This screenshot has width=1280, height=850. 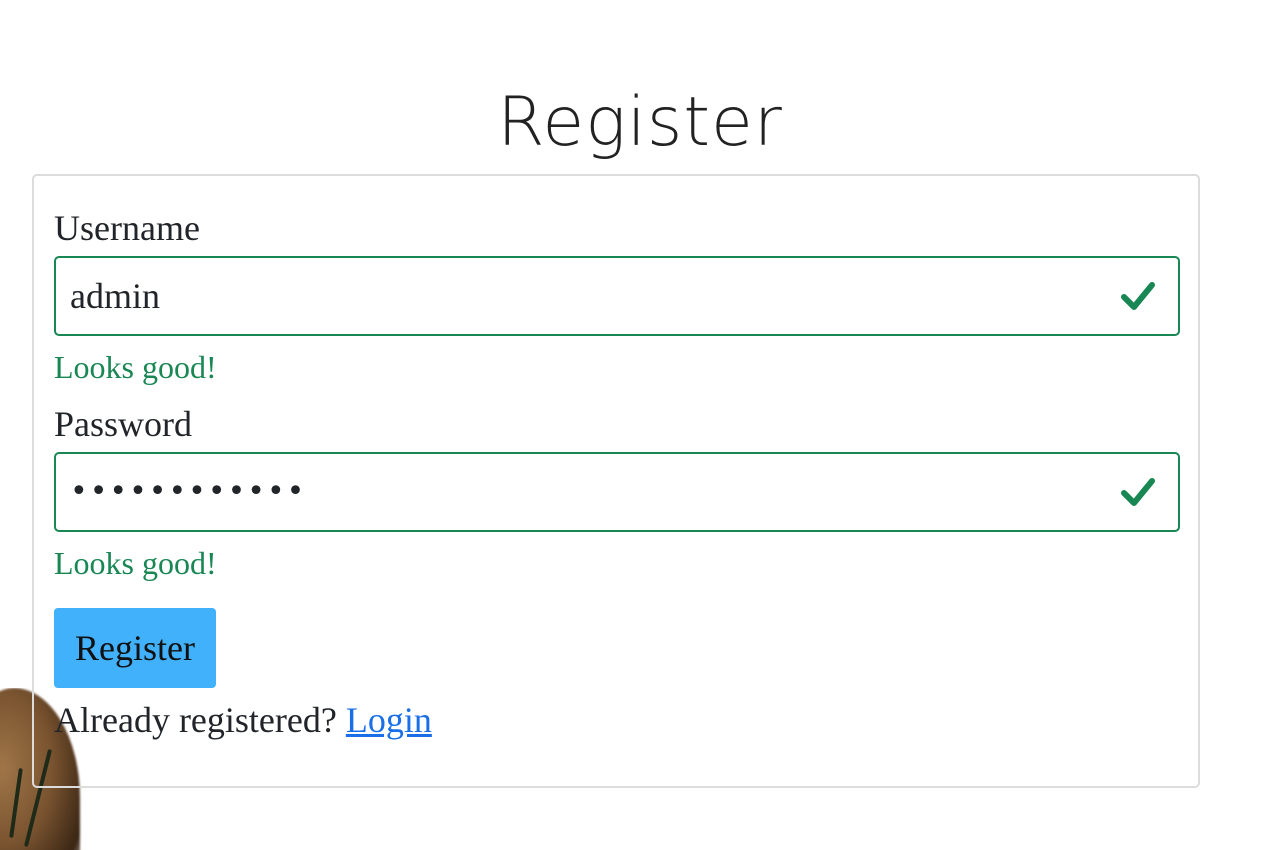 What do you see at coordinates (195, 720) in the screenshot?
I see `login-prompt-text: Already registered?` at bounding box center [195, 720].